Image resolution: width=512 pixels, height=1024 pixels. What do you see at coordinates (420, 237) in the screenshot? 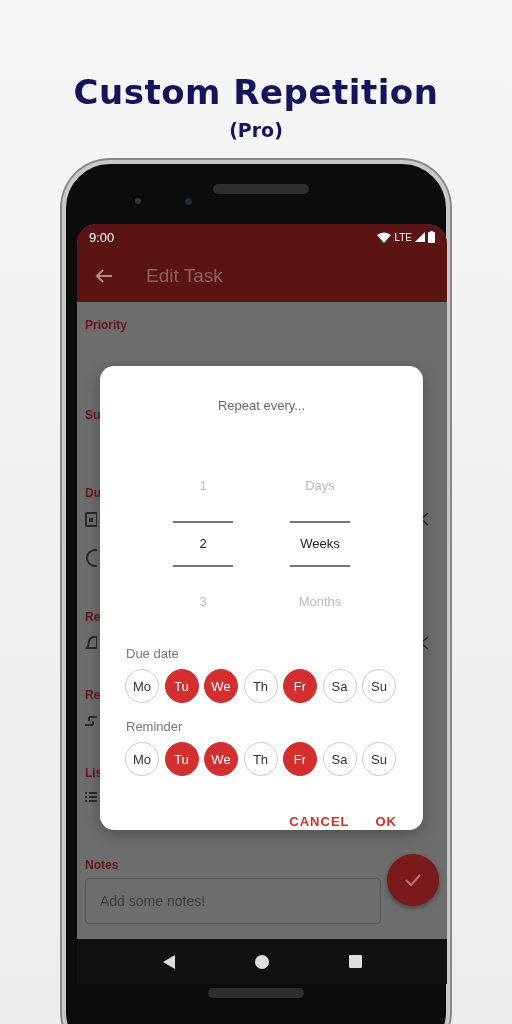
I see `signal-icon` at bounding box center [420, 237].